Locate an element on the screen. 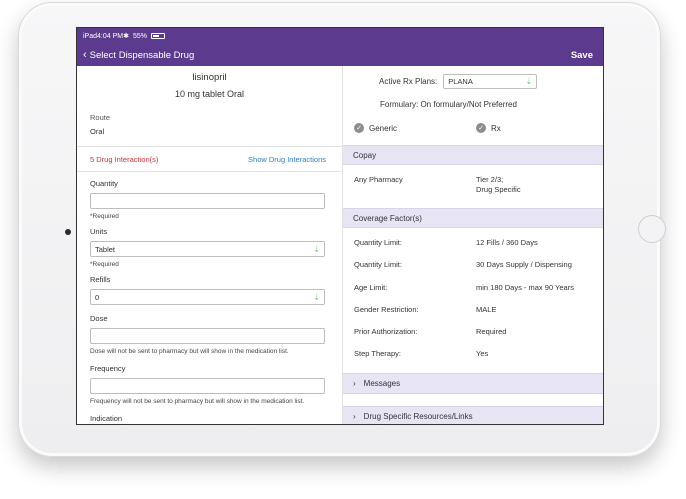 The image size is (686, 499). copay-key: Any Pharmacy is located at coordinates (378, 179).